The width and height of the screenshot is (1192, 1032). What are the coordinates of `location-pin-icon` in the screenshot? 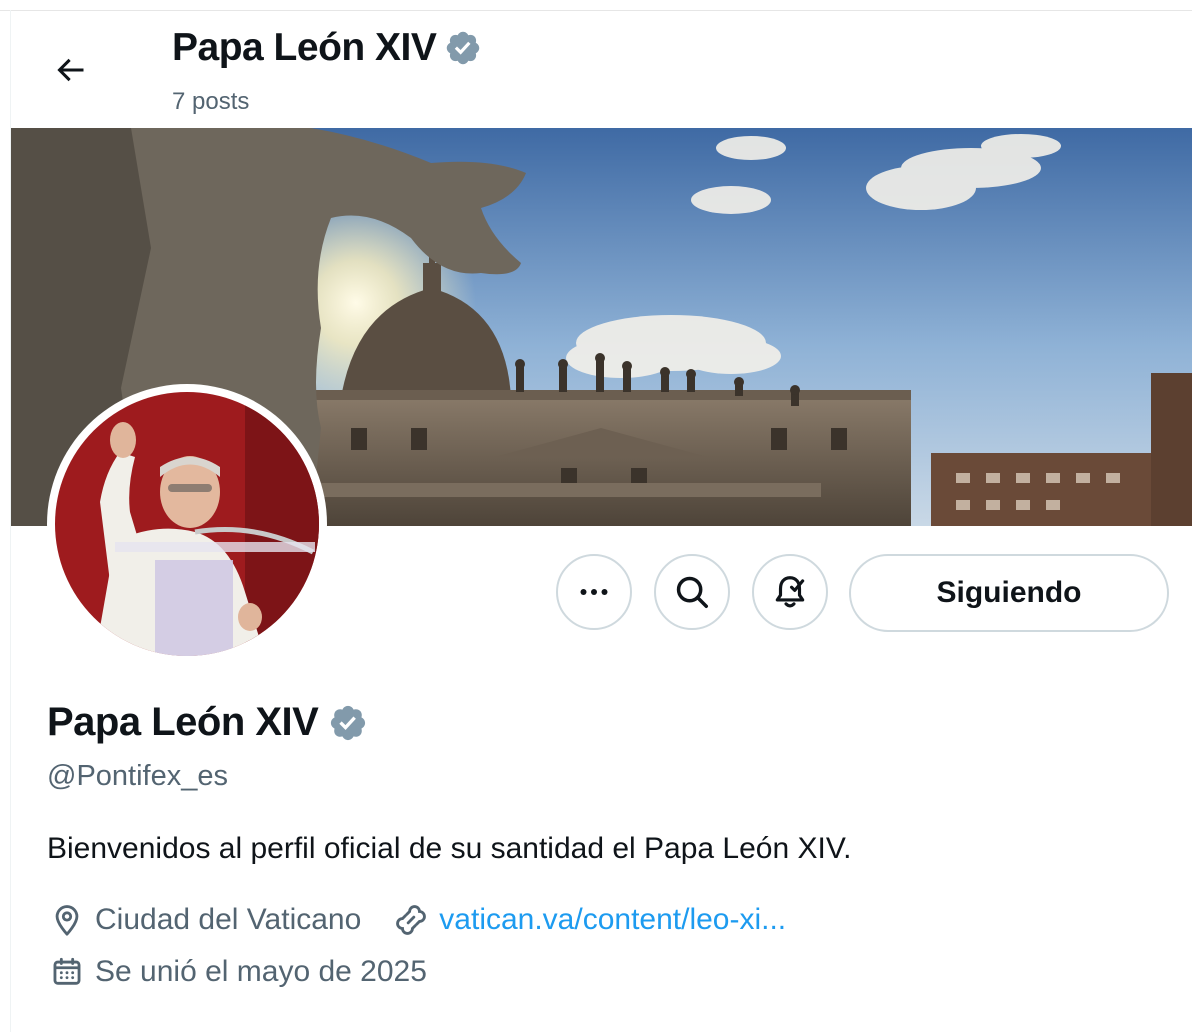 It's located at (67, 920).